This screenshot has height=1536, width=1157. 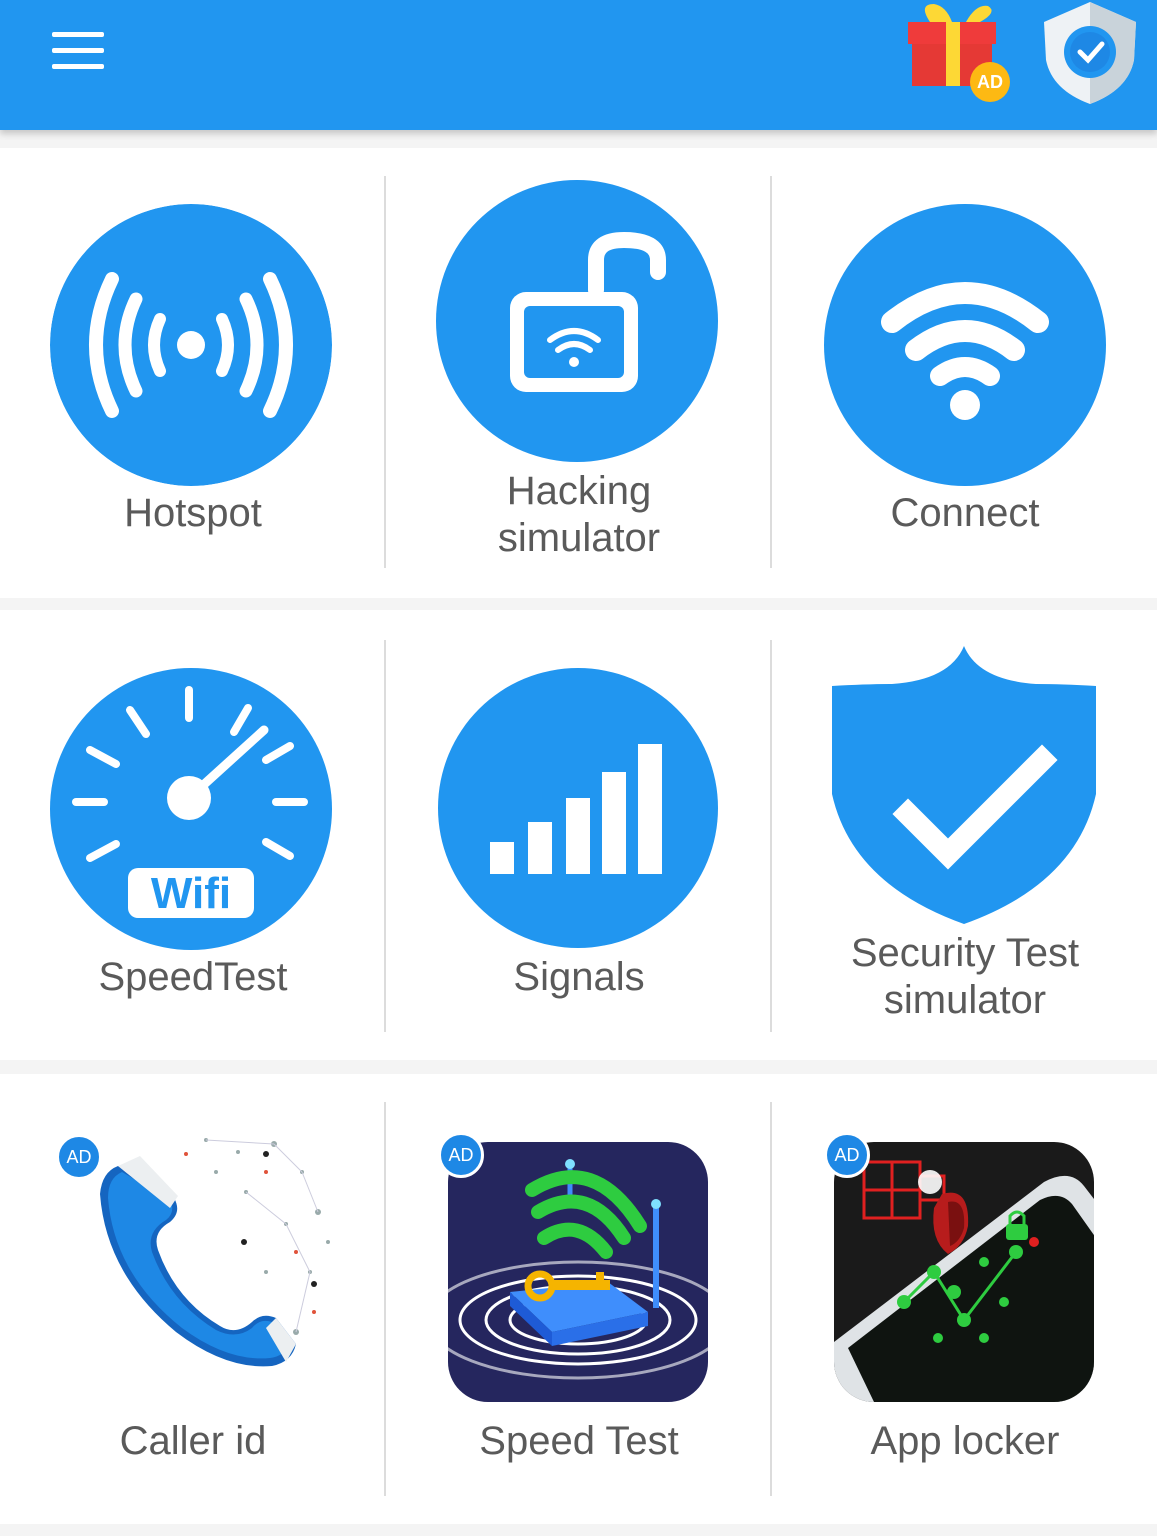 I want to click on speed-test-app-icon, so click(x=578, y=1272).